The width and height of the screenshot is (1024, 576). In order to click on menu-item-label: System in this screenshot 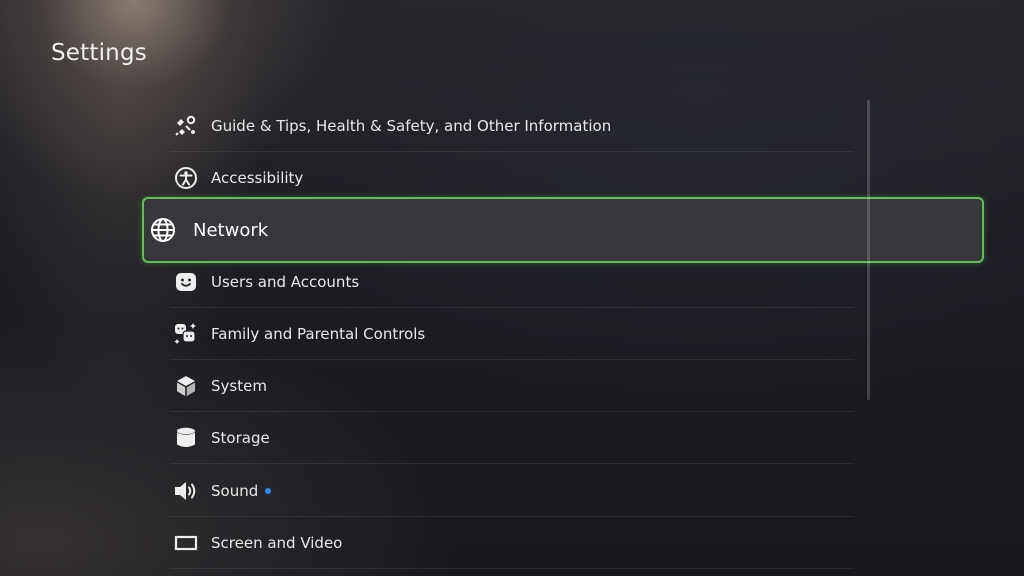, I will do `click(239, 385)`.